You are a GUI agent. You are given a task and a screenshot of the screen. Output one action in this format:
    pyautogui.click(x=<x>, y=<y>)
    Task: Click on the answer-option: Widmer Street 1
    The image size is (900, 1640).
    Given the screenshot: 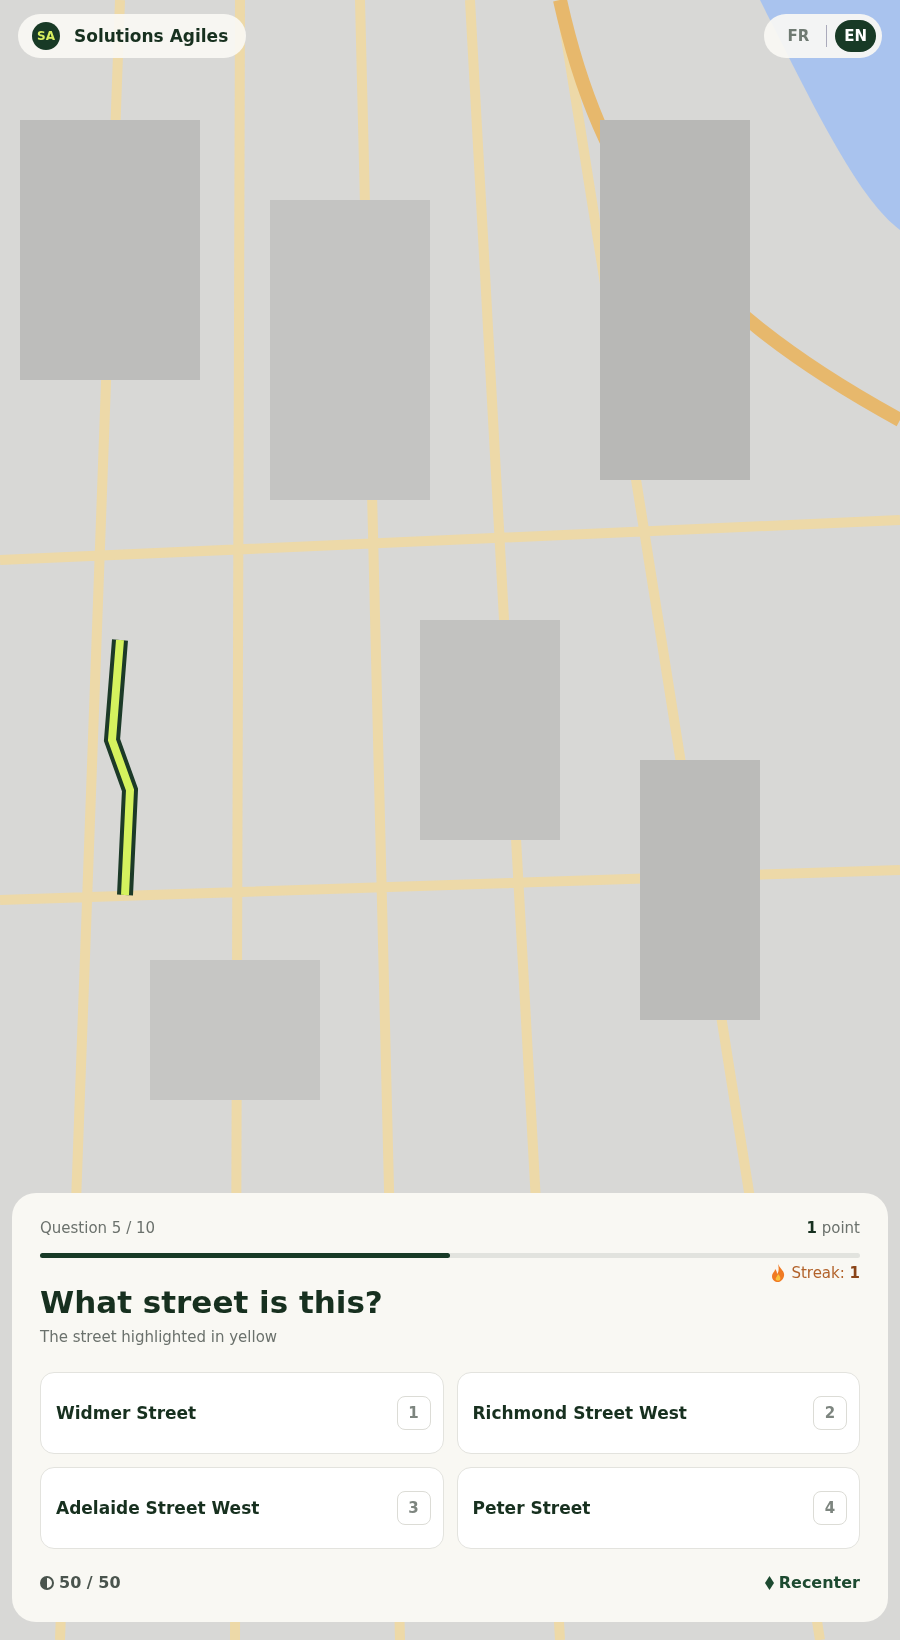 What is the action you would take?
    pyautogui.click(x=242, y=1413)
    